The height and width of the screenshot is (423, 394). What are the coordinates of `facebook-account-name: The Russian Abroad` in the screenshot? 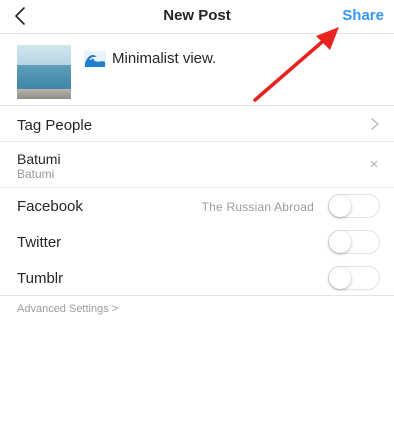 It's located at (257, 207).